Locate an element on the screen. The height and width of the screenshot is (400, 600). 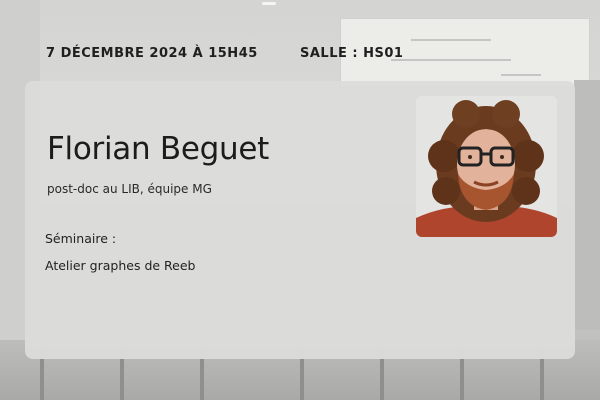
speaker-photo is located at coordinates (486, 166).